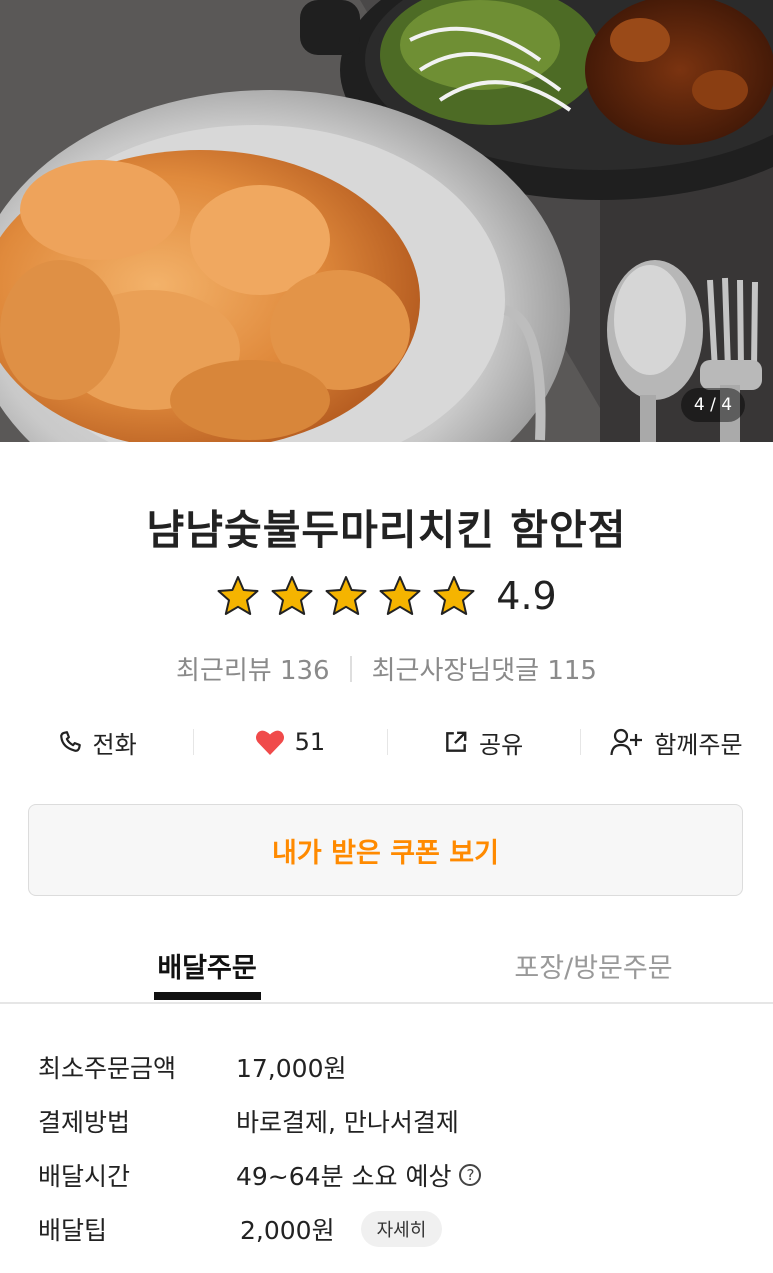  I want to click on info-value: 17,000원, so click(291, 1068).